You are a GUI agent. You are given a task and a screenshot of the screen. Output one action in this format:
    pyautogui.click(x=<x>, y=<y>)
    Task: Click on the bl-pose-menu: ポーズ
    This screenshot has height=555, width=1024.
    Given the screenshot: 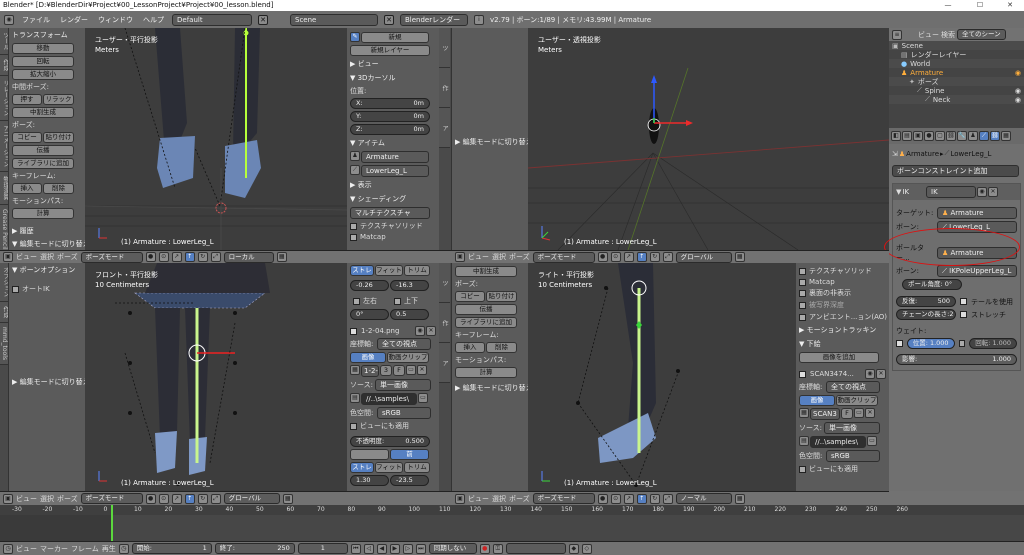 What is the action you would take?
    pyautogui.click(x=67, y=499)
    